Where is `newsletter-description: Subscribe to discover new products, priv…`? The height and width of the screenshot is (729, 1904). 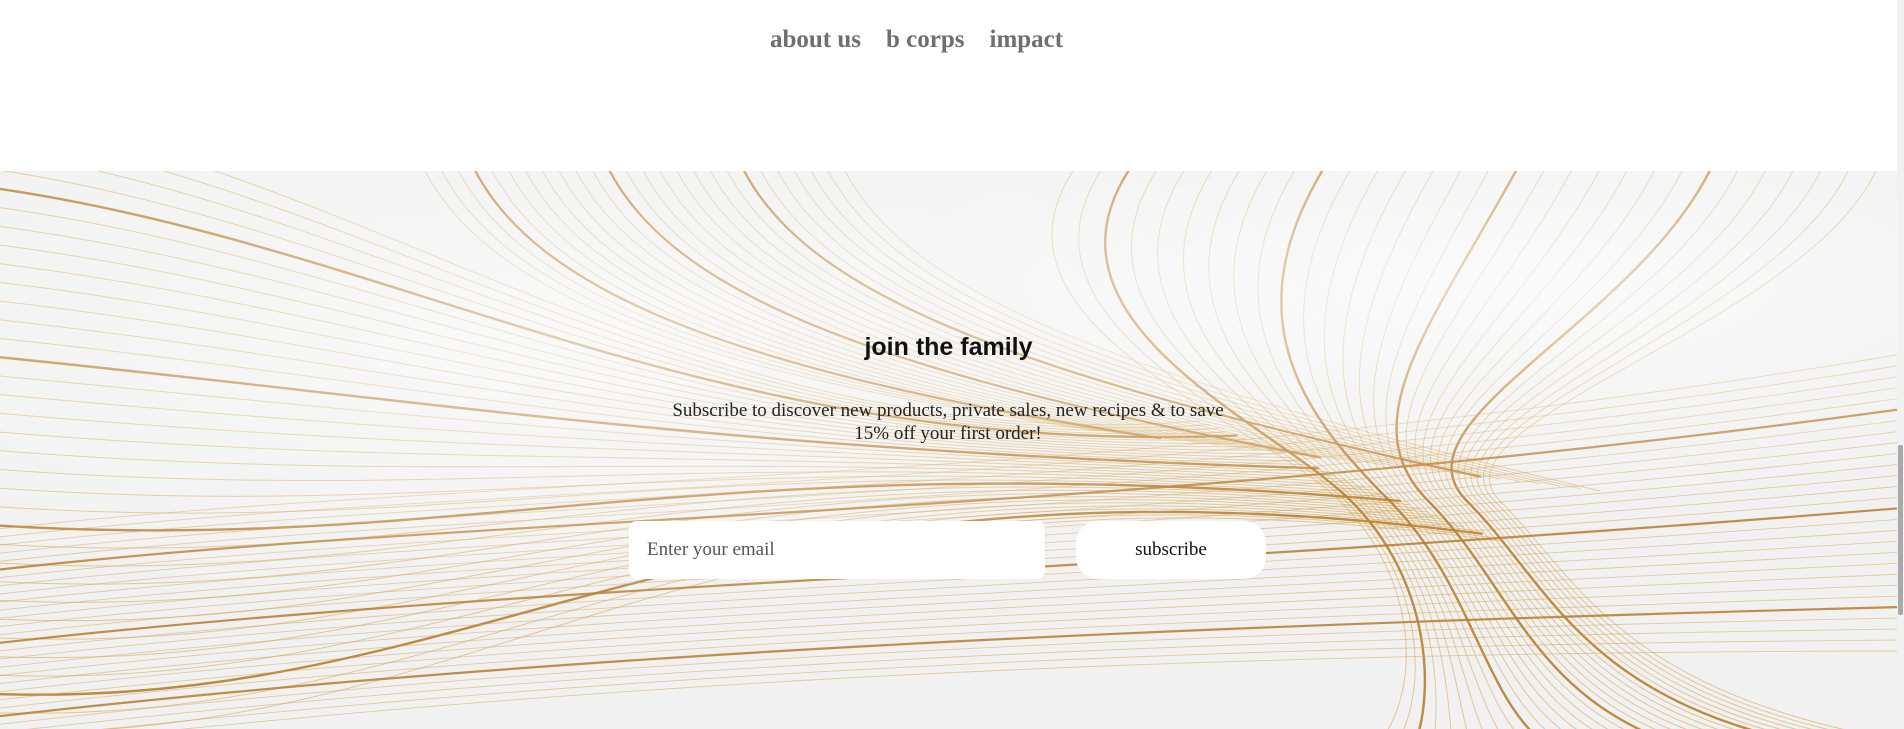
newsletter-description: Subscribe to discover new products, priv… is located at coordinates (948, 422).